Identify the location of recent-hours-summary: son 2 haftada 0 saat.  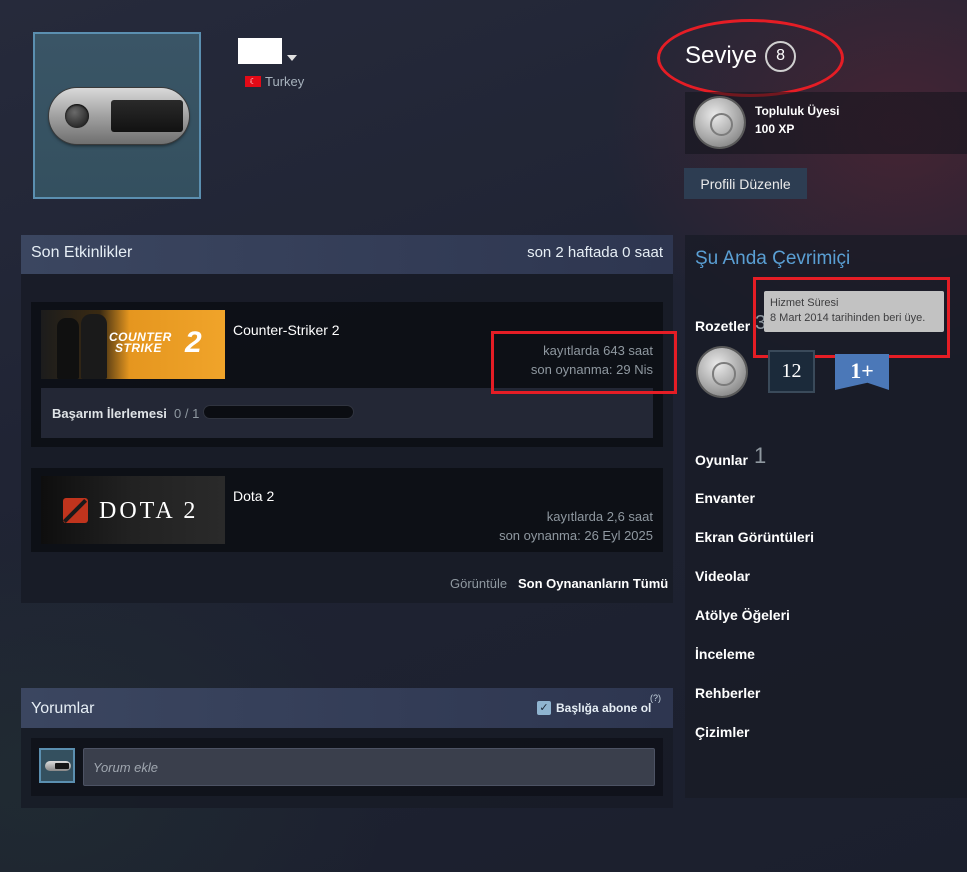
(595, 252).